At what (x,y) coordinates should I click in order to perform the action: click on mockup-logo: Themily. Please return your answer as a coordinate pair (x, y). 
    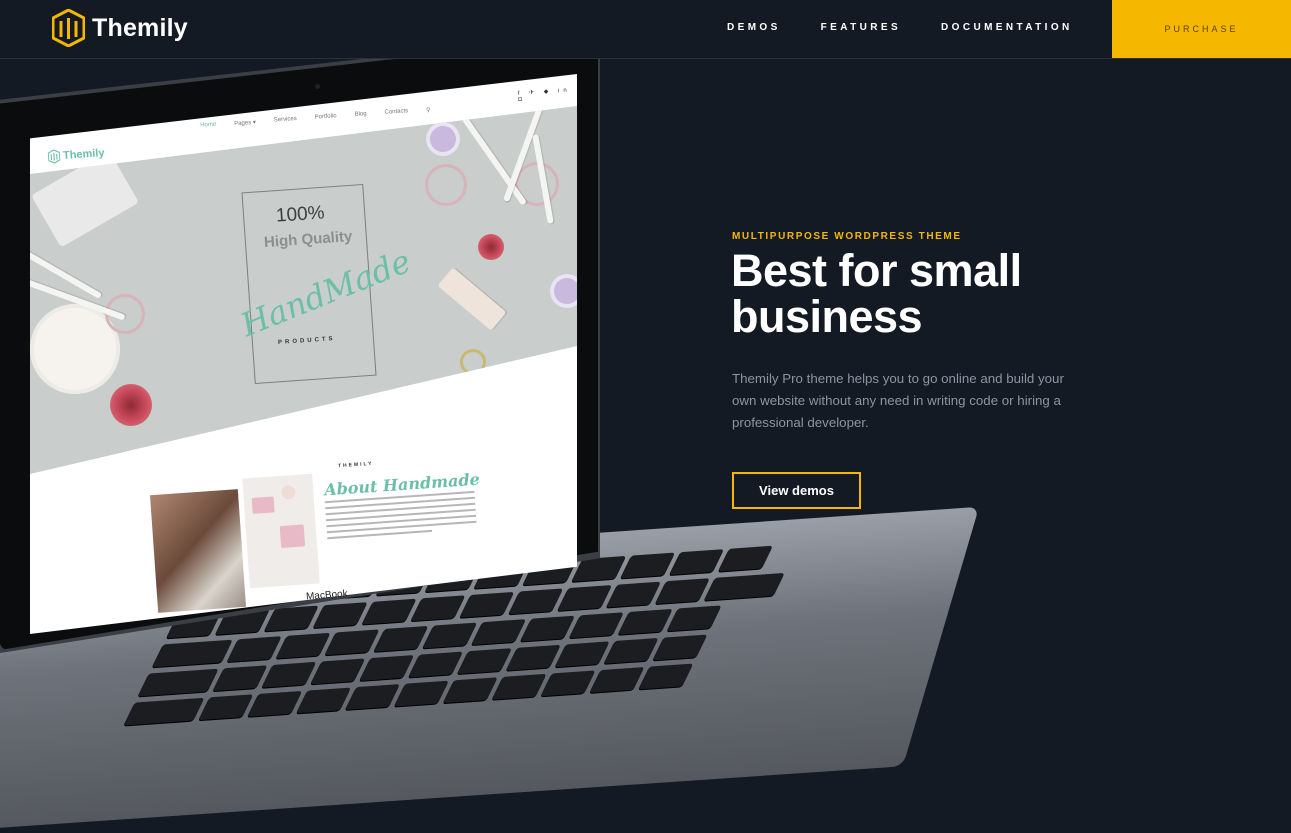
    Looking at the image, I should click on (76, 155).